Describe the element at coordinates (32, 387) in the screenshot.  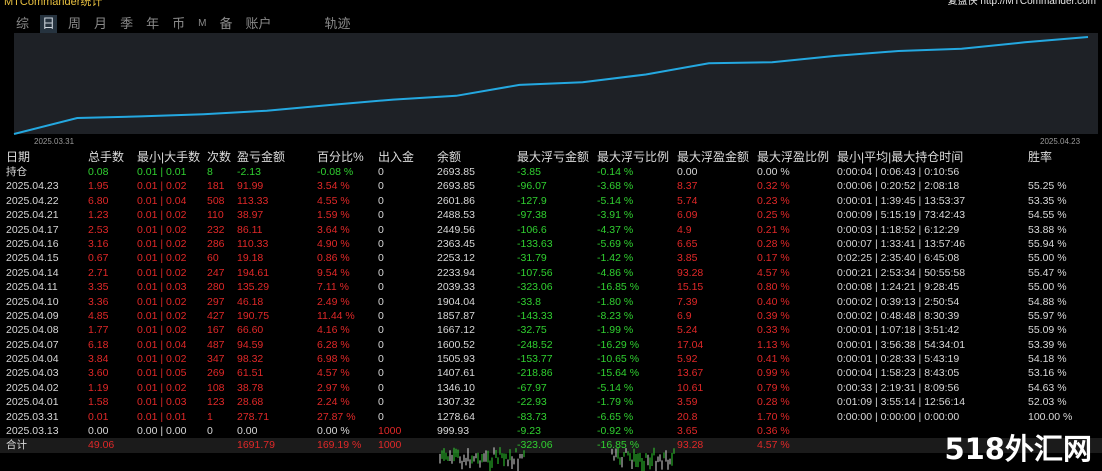
I see `table-cell: 2025.04.02` at that location.